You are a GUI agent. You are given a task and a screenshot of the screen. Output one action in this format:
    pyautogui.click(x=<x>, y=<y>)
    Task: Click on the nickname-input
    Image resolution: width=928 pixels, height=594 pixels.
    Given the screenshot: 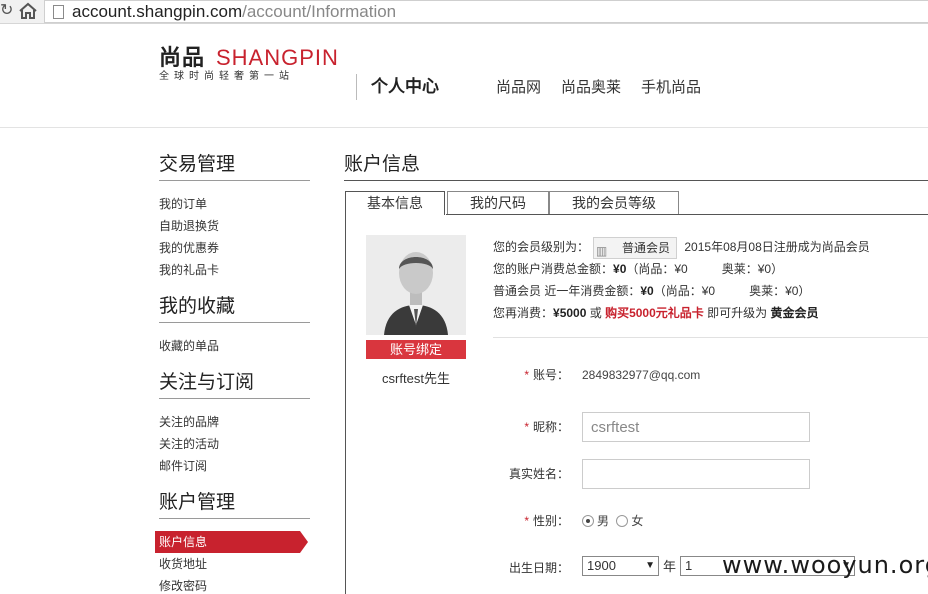 What is the action you would take?
    pyautogui.click(x=696, y=427)
    